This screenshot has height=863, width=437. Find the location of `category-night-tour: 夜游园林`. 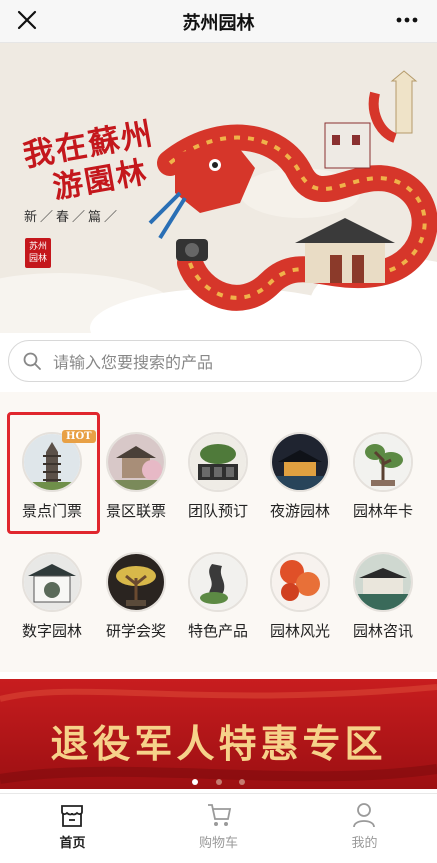

category-night-tour: 夜游园林 is located at coordinates (300, 487).